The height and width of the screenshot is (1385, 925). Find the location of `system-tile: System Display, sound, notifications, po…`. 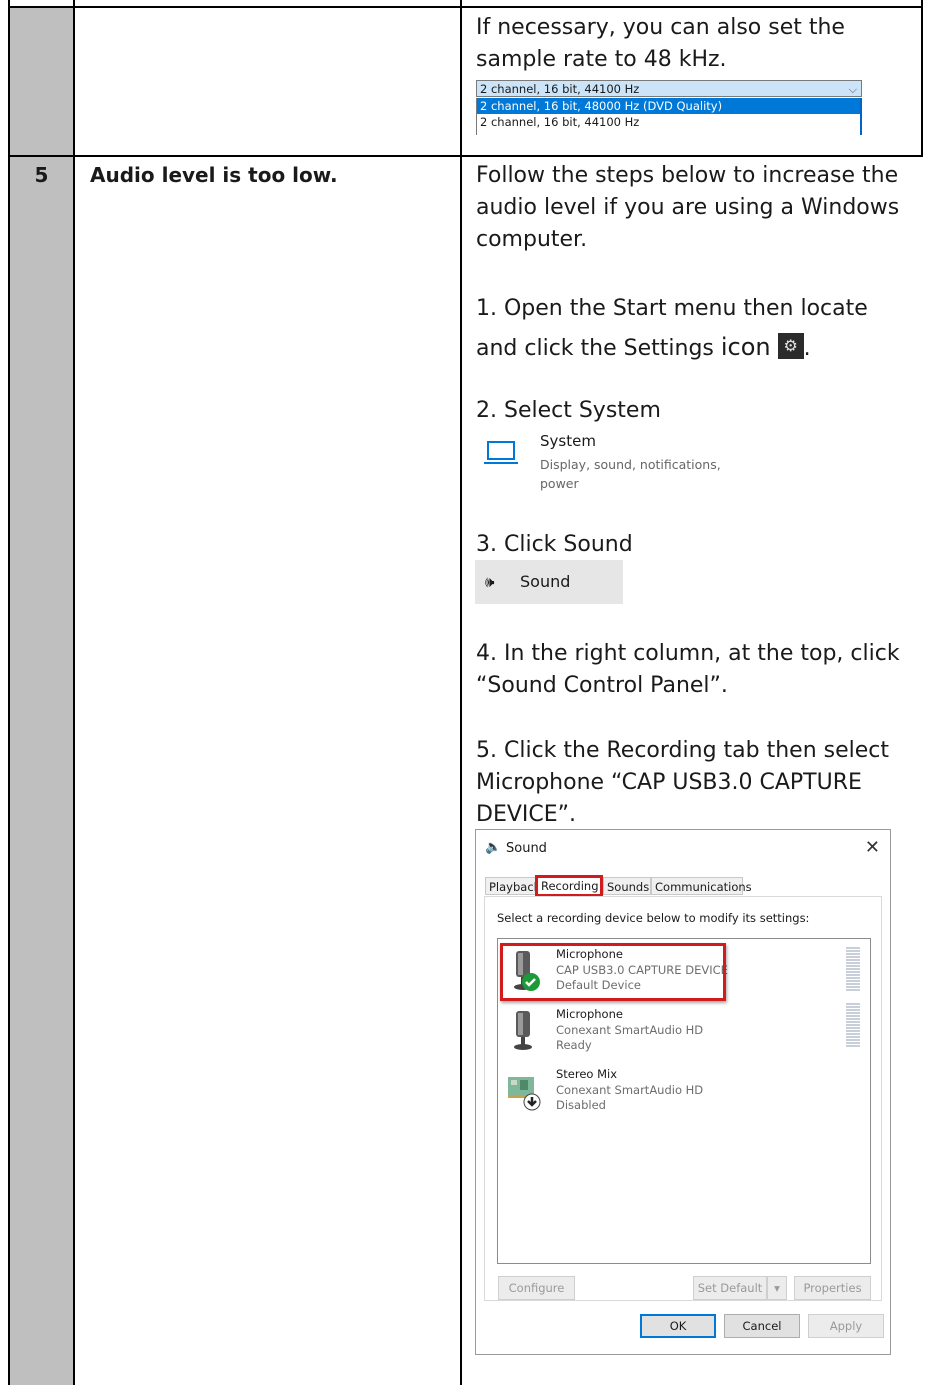

system-tile: System Display, sound, notifications, po… is located at coordinates (609, 464).